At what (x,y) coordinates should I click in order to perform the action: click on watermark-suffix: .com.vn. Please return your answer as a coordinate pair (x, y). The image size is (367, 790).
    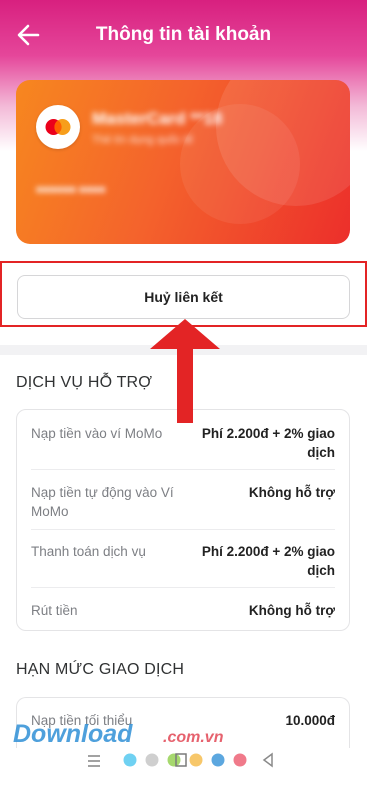
    Looking at the image, I should click on (193, 737).